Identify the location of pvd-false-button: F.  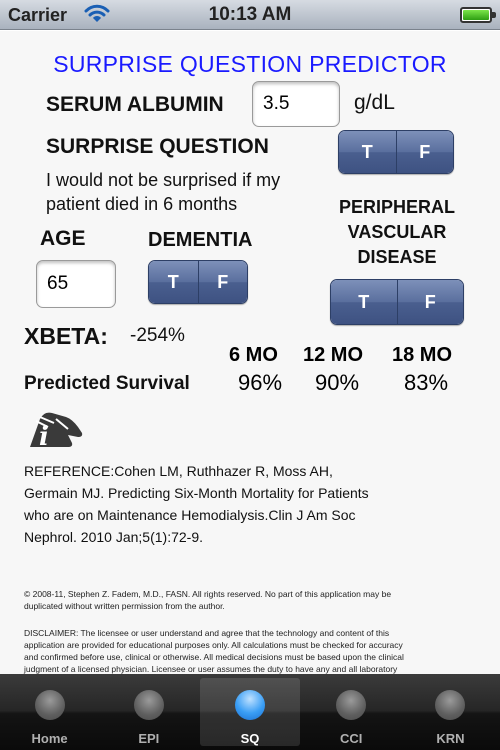
(429, 302).